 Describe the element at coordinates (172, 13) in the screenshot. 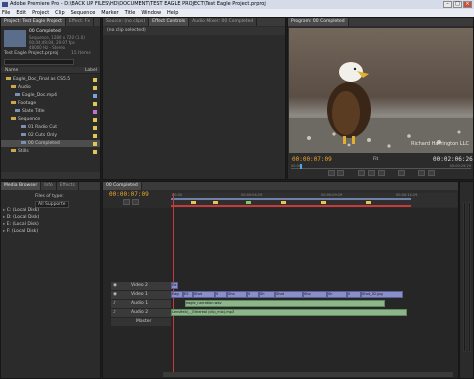

I see `menu-help: Help` at that location.